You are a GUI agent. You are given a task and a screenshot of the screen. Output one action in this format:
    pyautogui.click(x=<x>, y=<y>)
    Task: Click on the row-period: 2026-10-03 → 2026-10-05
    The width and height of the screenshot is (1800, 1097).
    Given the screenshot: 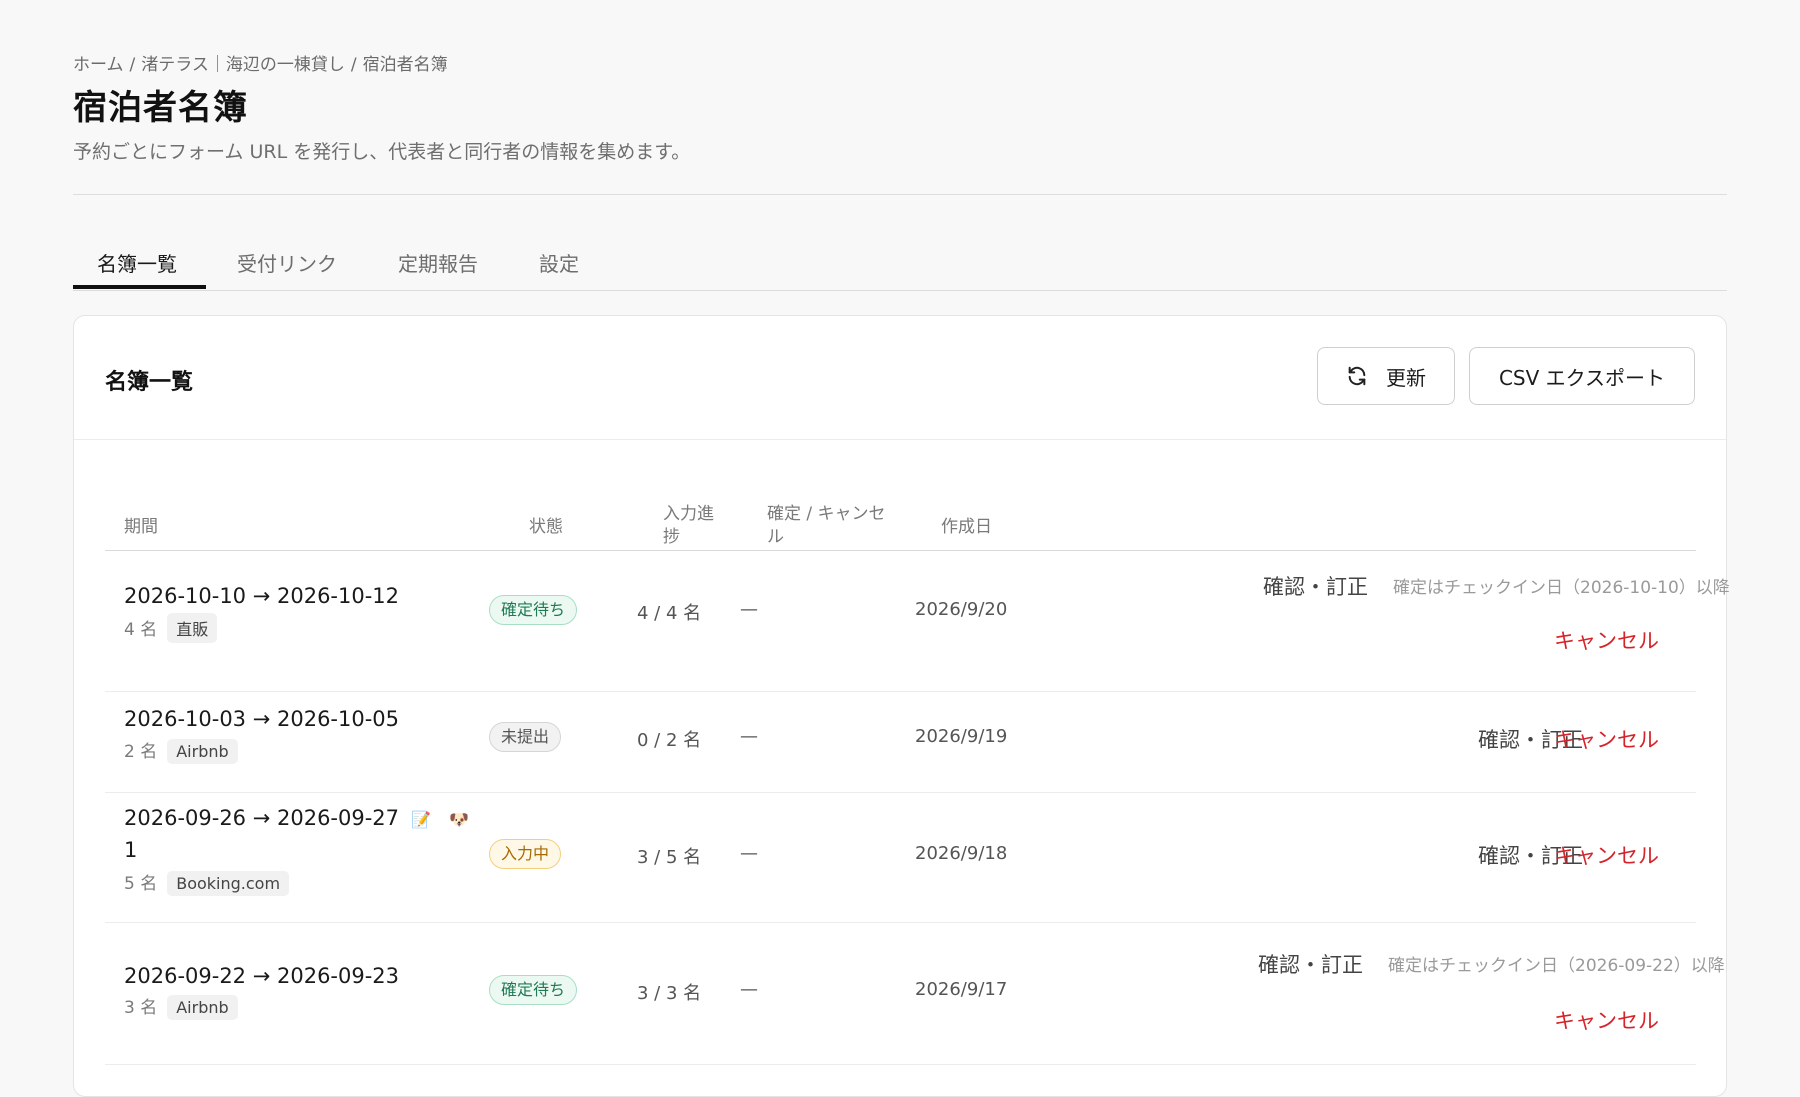 What is the action you would take?
    pyautogui.click(x=262, y=719)
    